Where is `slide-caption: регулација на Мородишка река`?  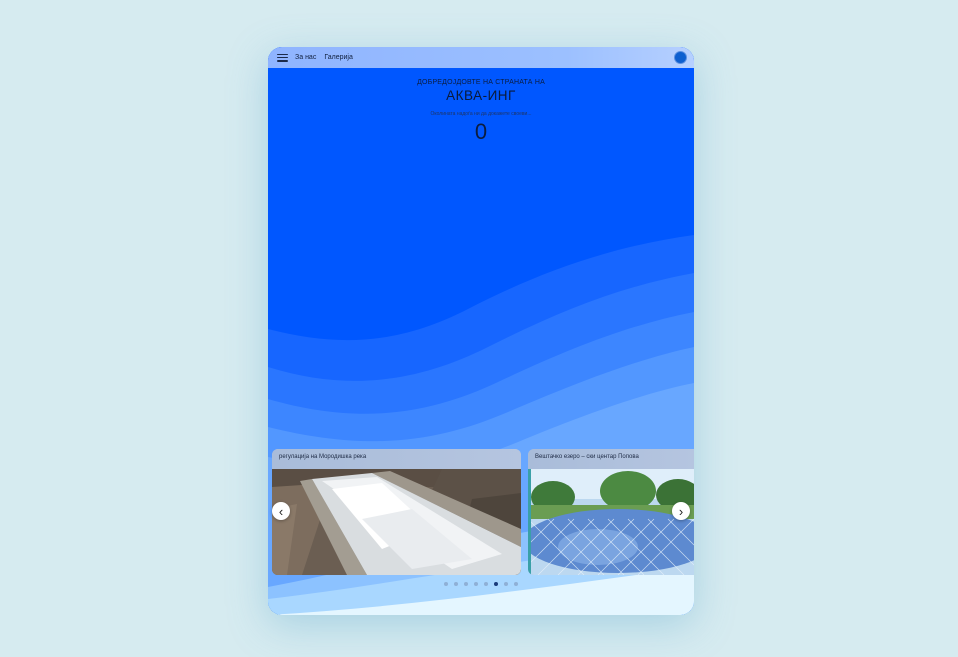 slide-caption: регулација на Мородишка река is located at coordinates (396, 459).